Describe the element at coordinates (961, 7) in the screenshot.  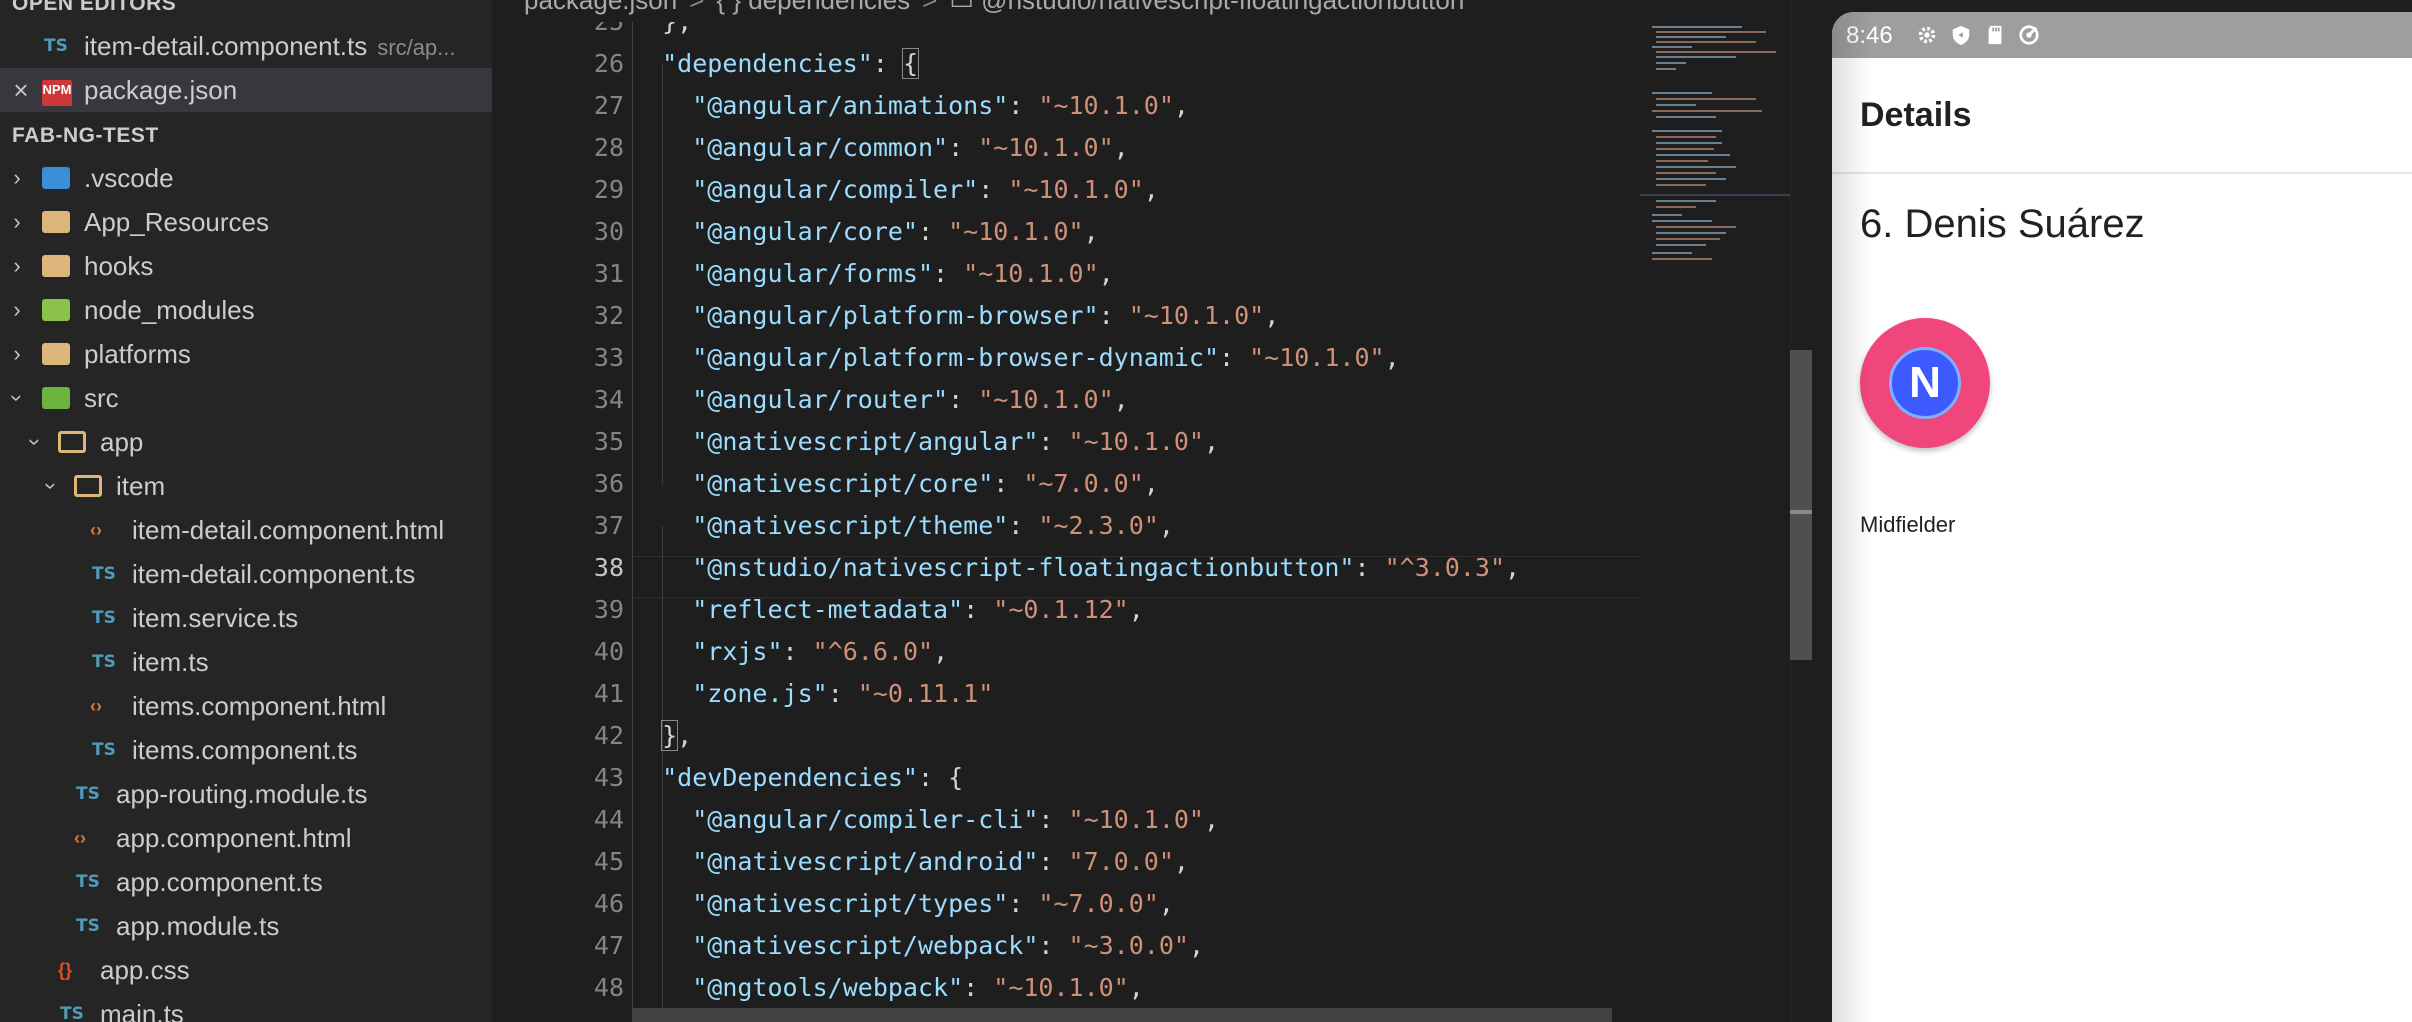
I see `json-property-icon: ▭` at that location.